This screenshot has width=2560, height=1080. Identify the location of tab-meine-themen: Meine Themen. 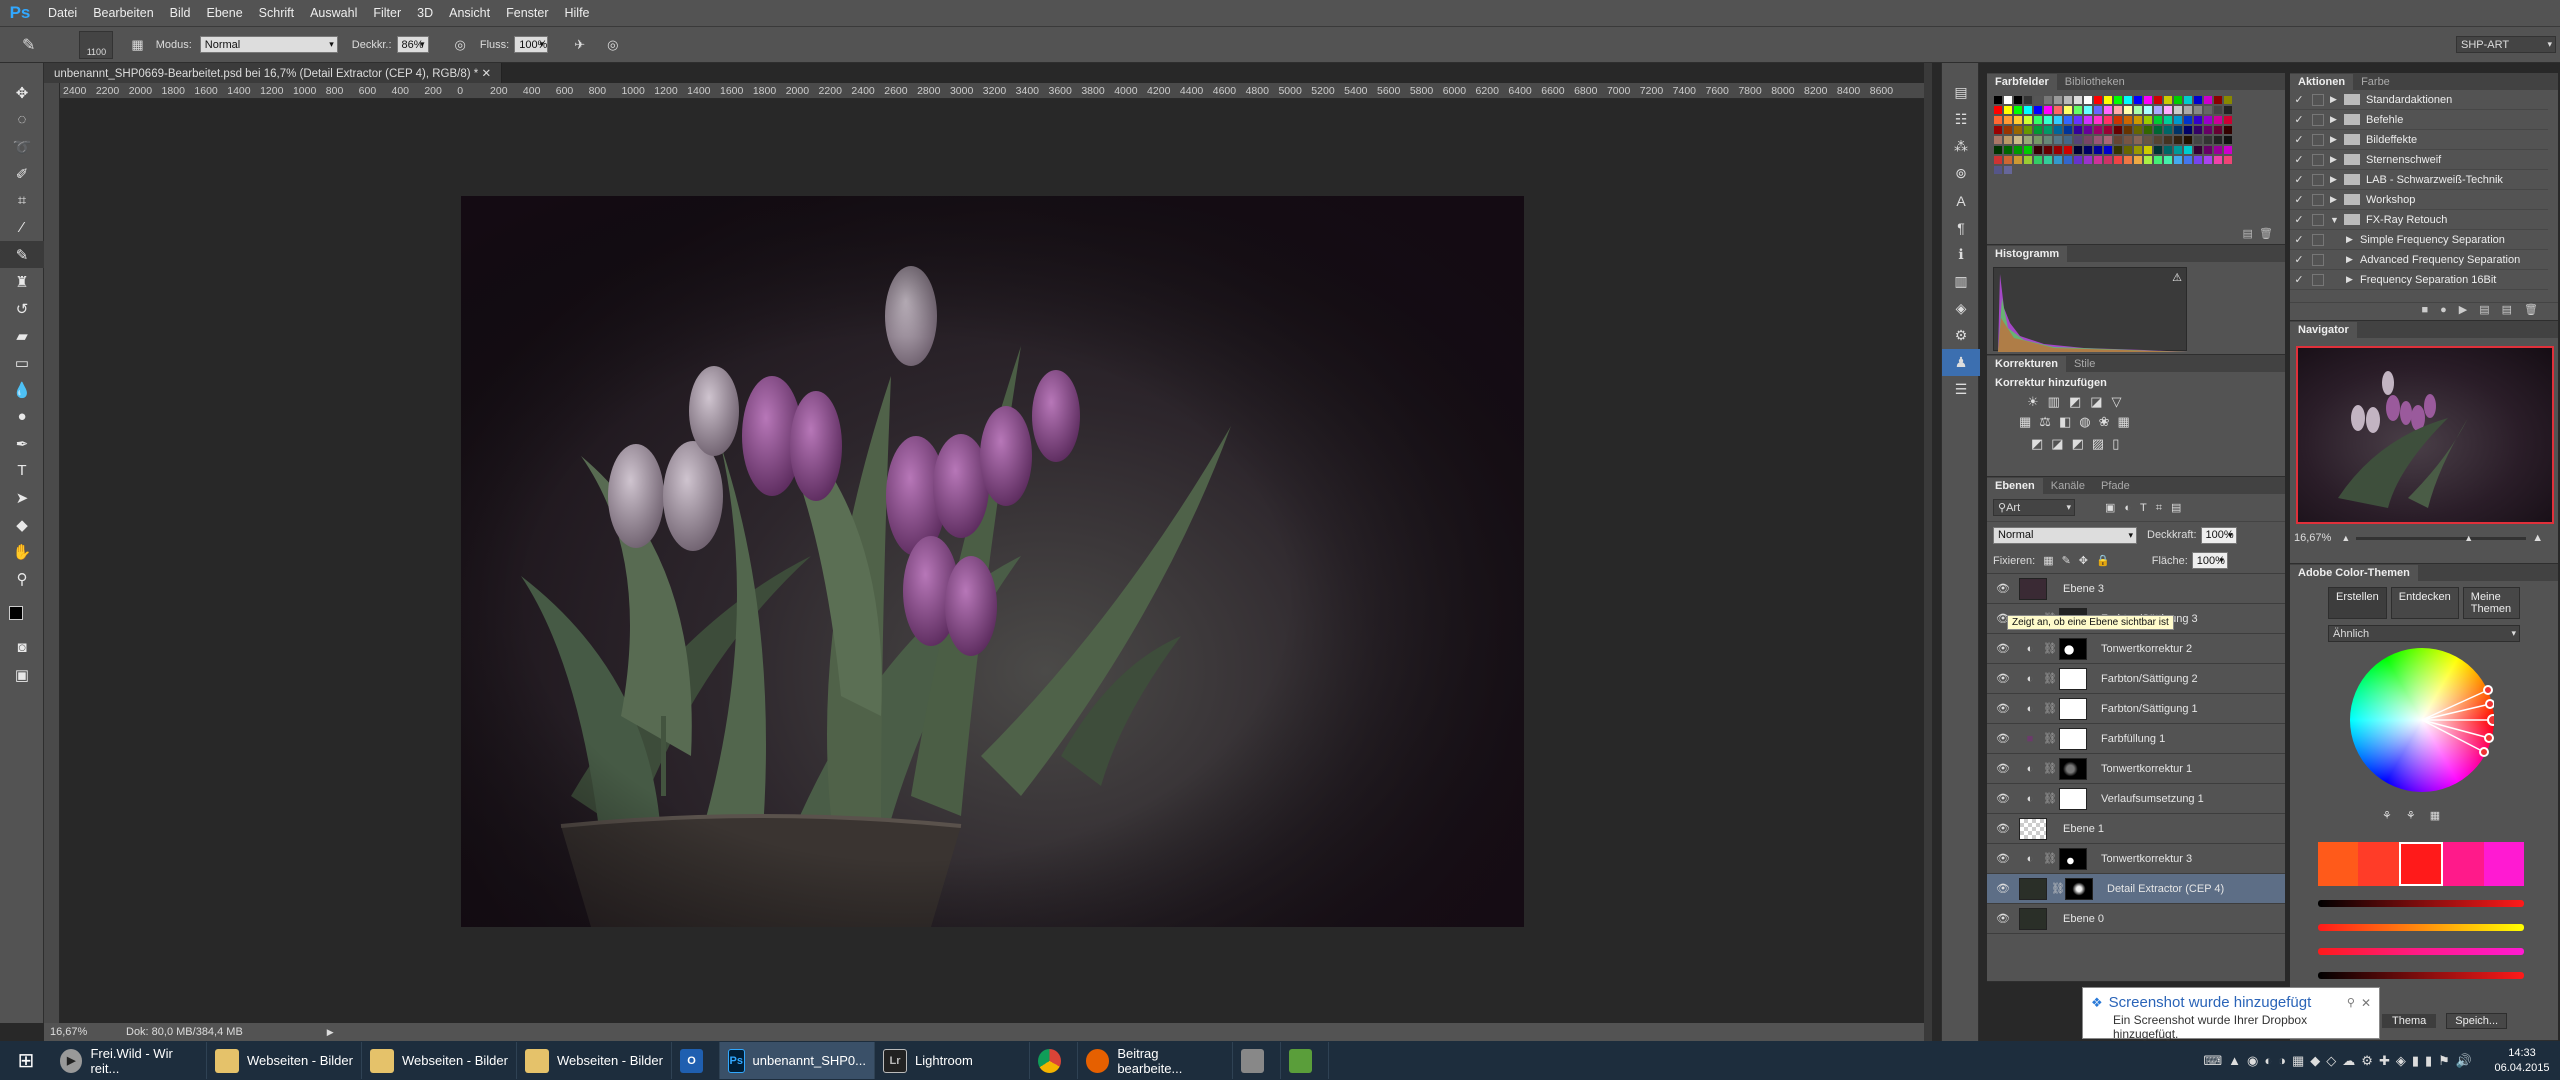
(2491, 603).